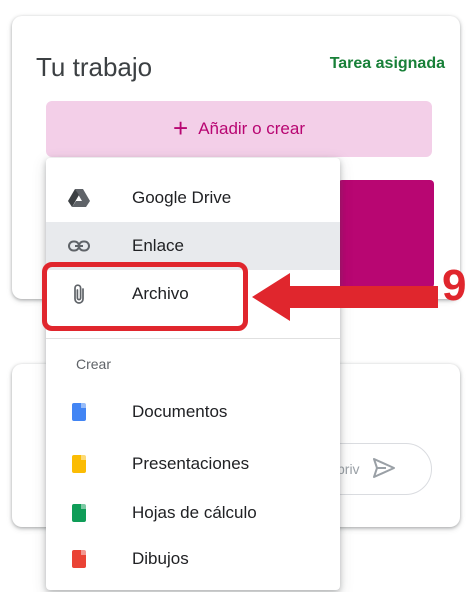 The image size is (475, 592). I want to click on menu-divider, so click(193, 338).